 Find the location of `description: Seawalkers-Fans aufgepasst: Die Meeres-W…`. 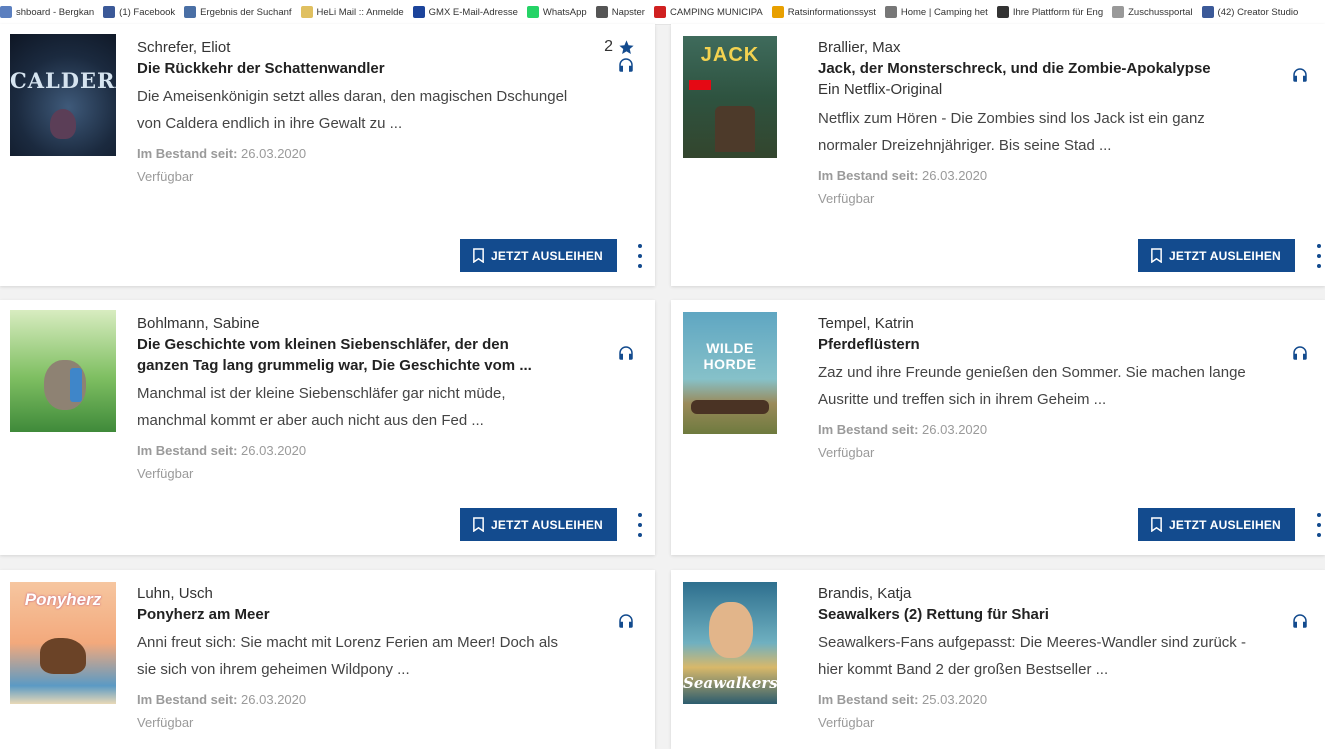

description: Seawalkers-Fans aufgepasst: Die Meeres-W… is located at coordinates (1032, 656).